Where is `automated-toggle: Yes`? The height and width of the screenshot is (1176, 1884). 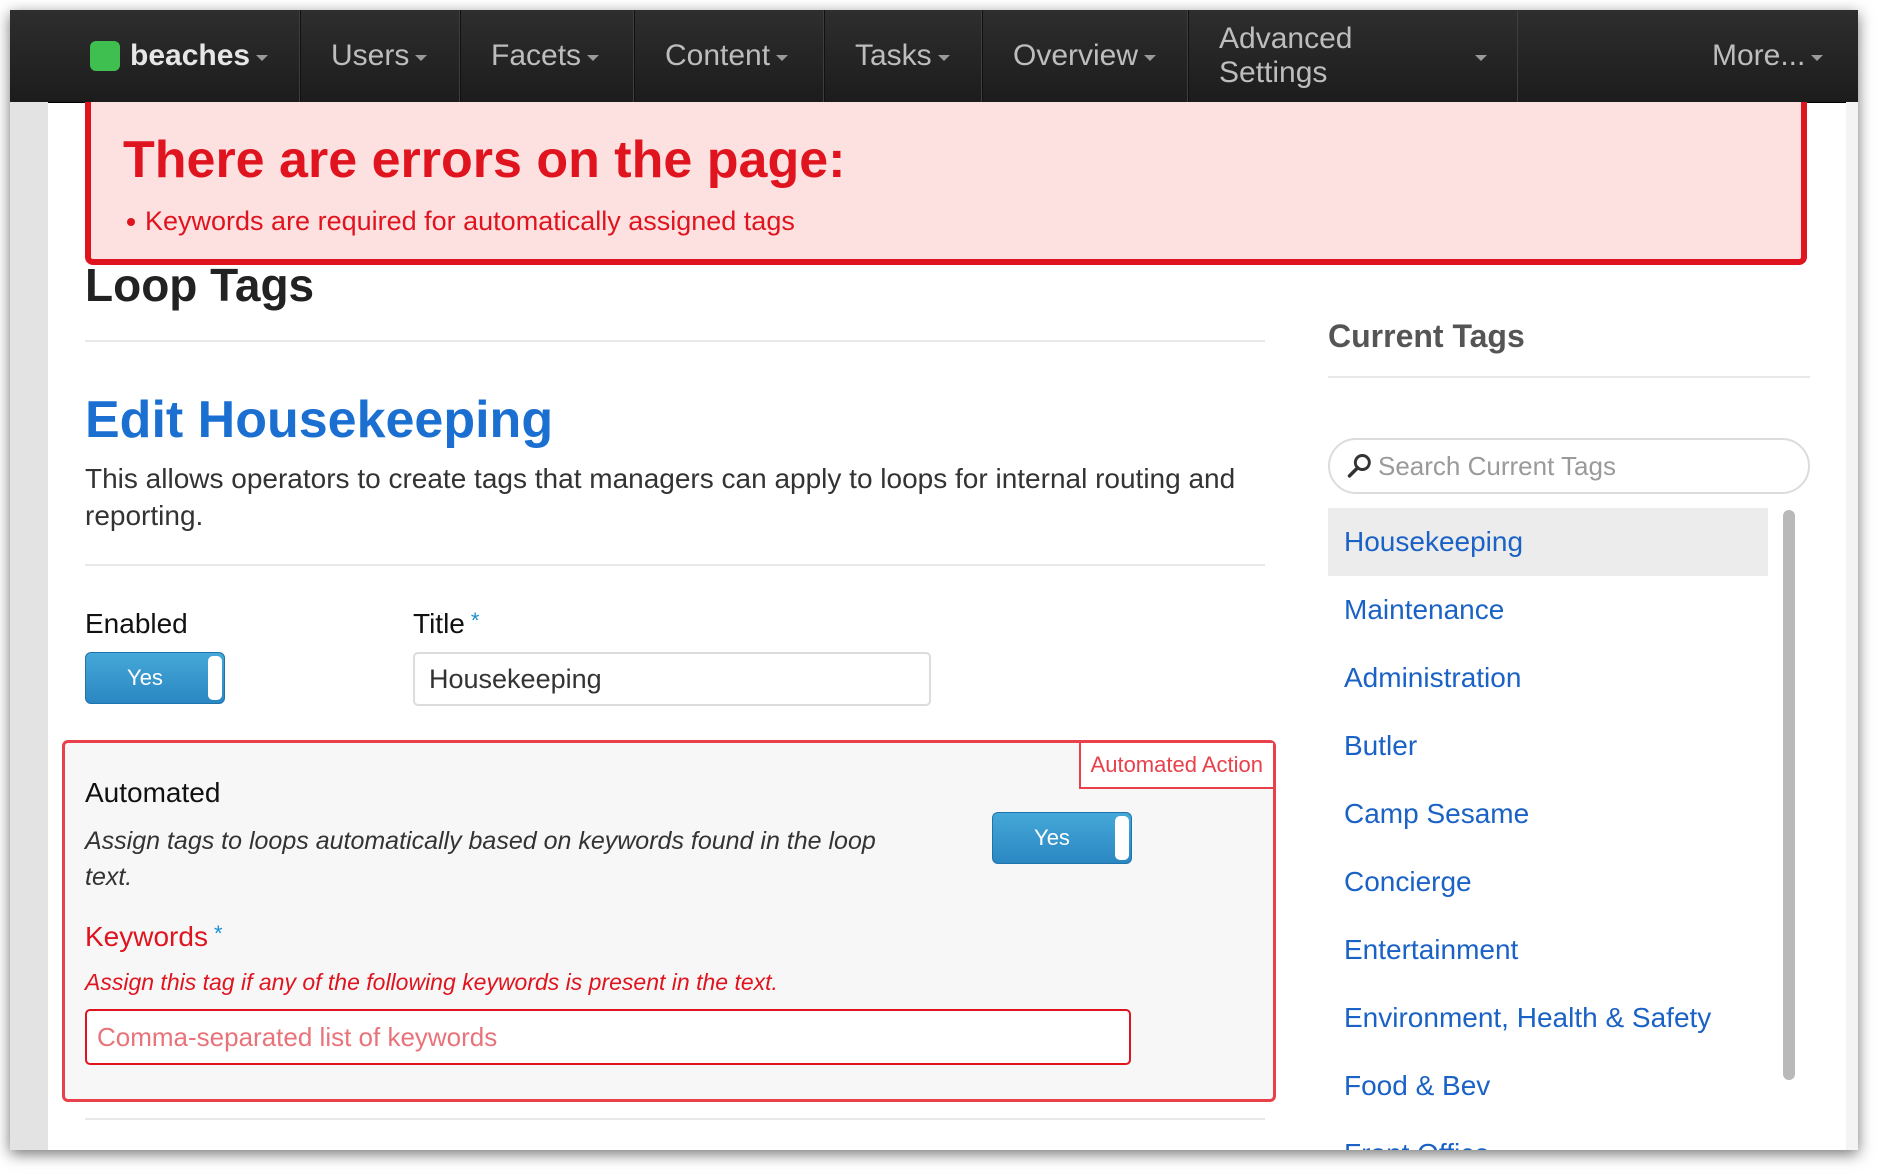 automated-toggle: Yes is located at coordinates (1062, 838).